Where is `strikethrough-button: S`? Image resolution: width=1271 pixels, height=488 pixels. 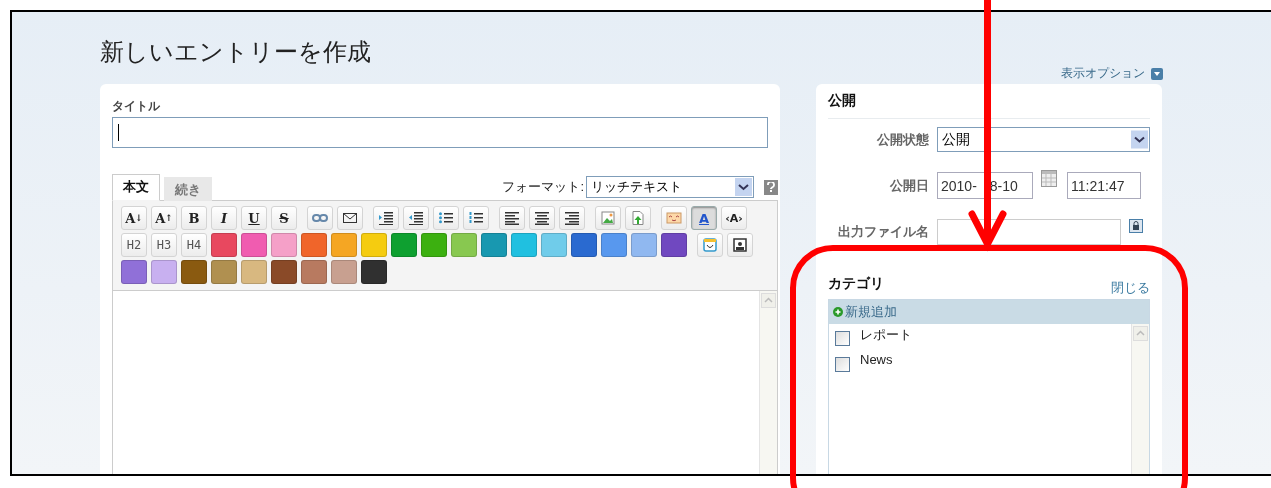 strikethrough-button: S is located at coordinates (284, 218).